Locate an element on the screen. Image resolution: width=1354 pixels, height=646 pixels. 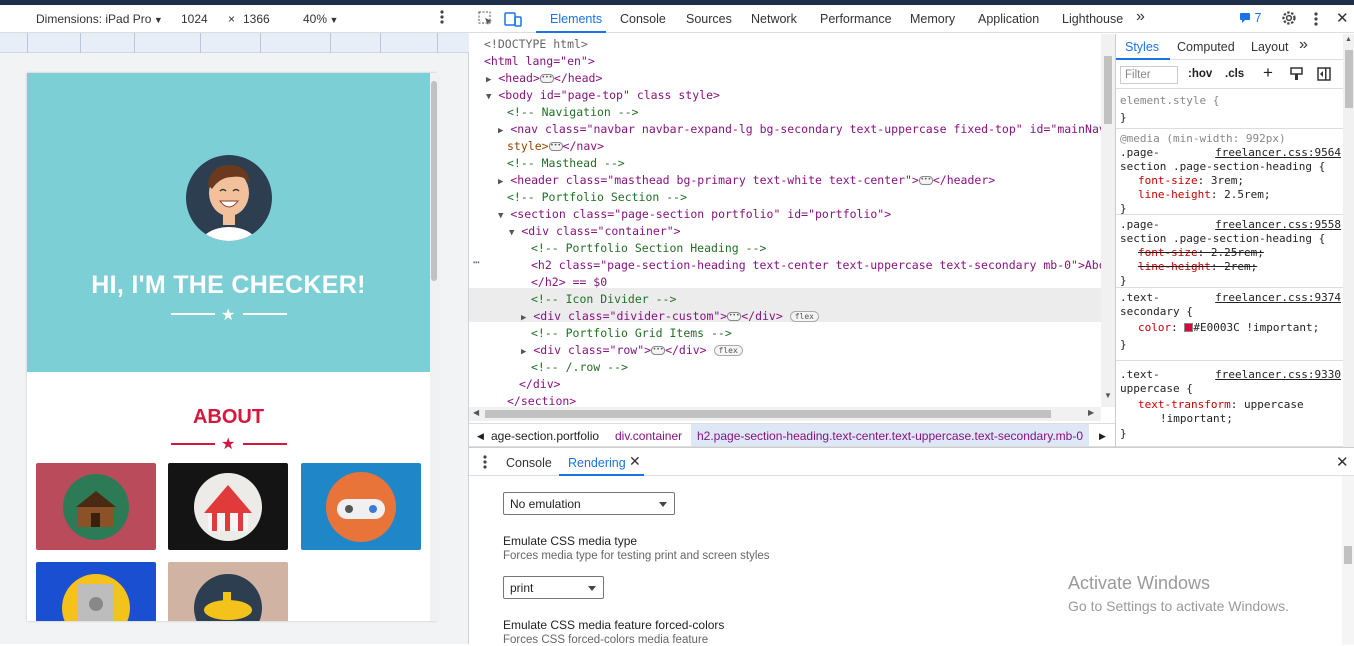
settings-gear-icon is located at coordinates (1289, 19).